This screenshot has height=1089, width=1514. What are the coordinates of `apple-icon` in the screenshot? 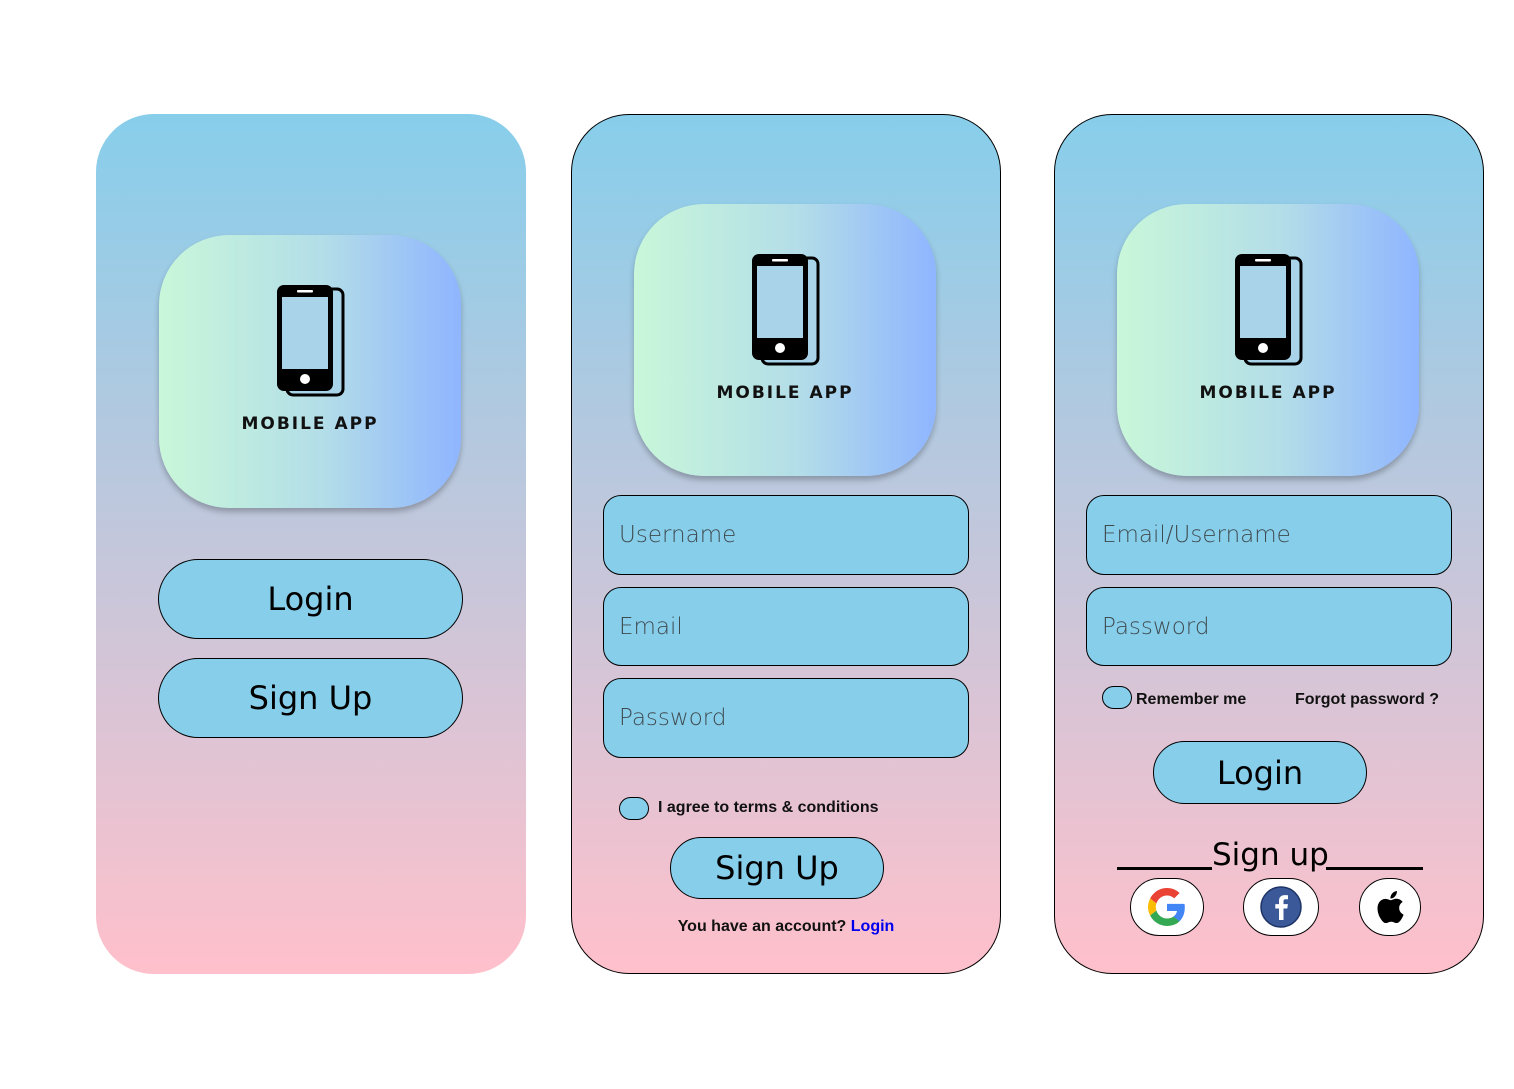 It's located at (1390, 907).